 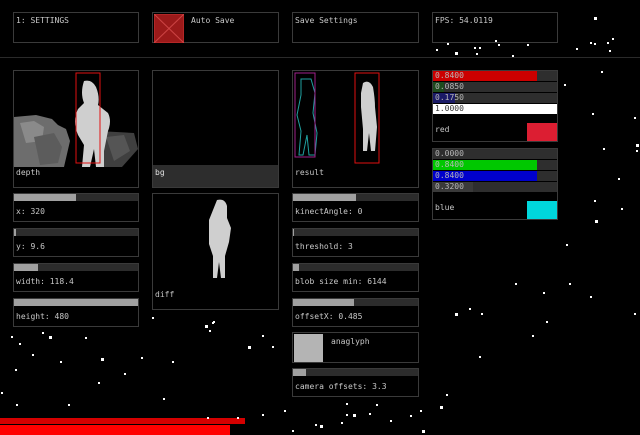 I want to click on camera-offsets-fill, so click(x=299, y=372).